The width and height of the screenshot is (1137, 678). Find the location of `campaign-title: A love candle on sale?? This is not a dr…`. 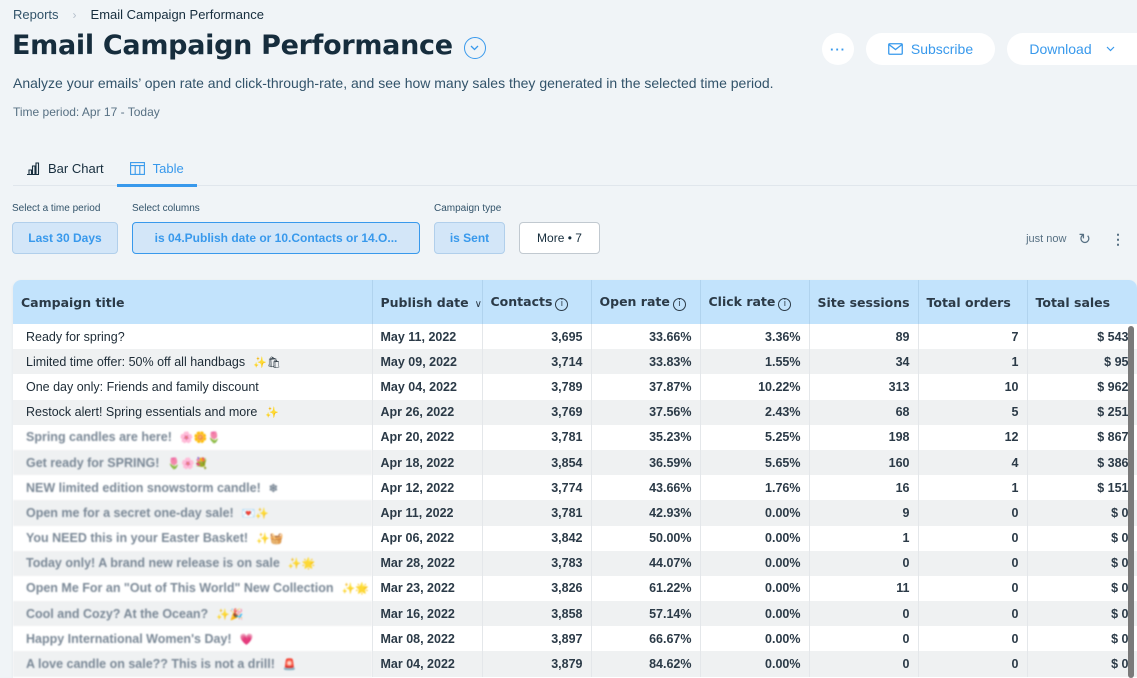

campaign-title: A love candle on sale?? This is not a dr… is located at coordinates (150, 664).